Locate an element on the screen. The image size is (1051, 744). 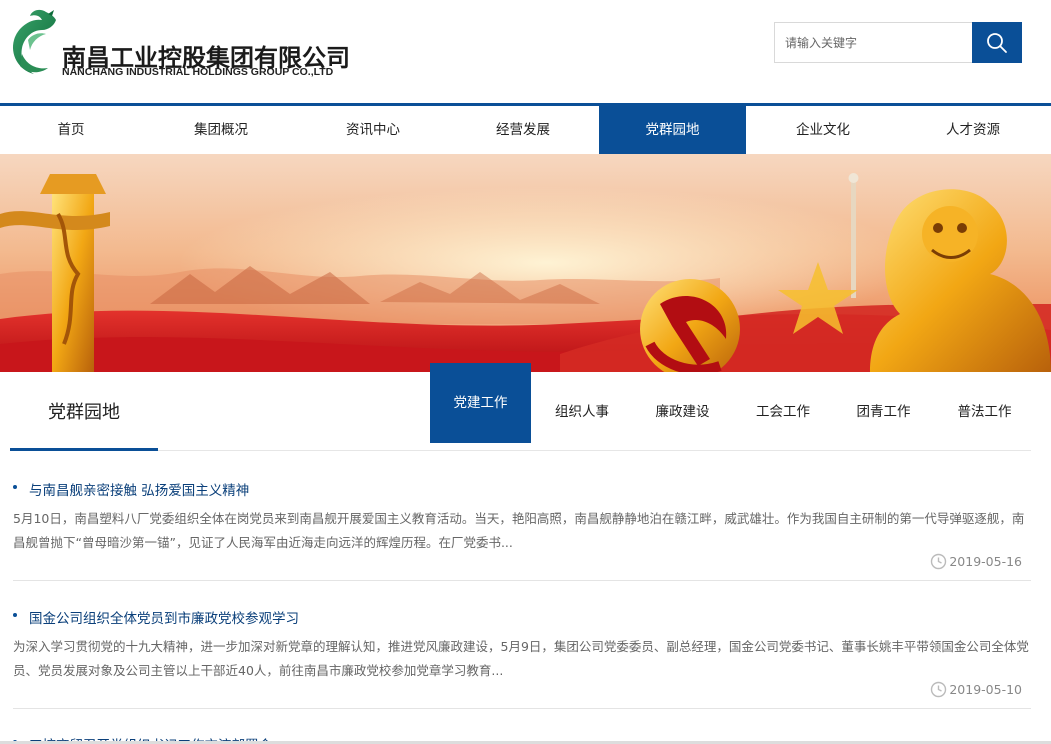
search-icon is located at coordinates (997, 42).